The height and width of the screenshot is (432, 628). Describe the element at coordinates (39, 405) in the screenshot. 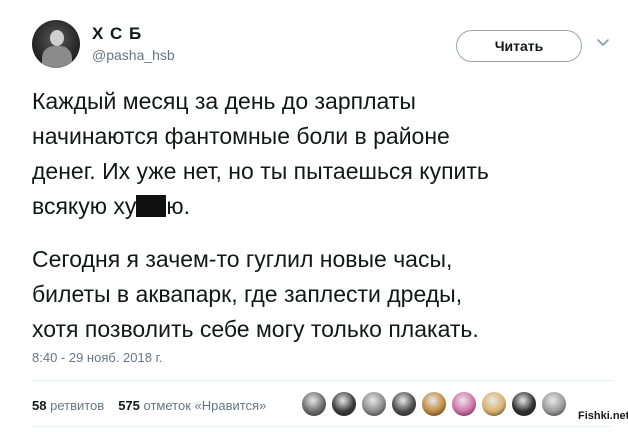

I see `retweets-count: 58` at that location.